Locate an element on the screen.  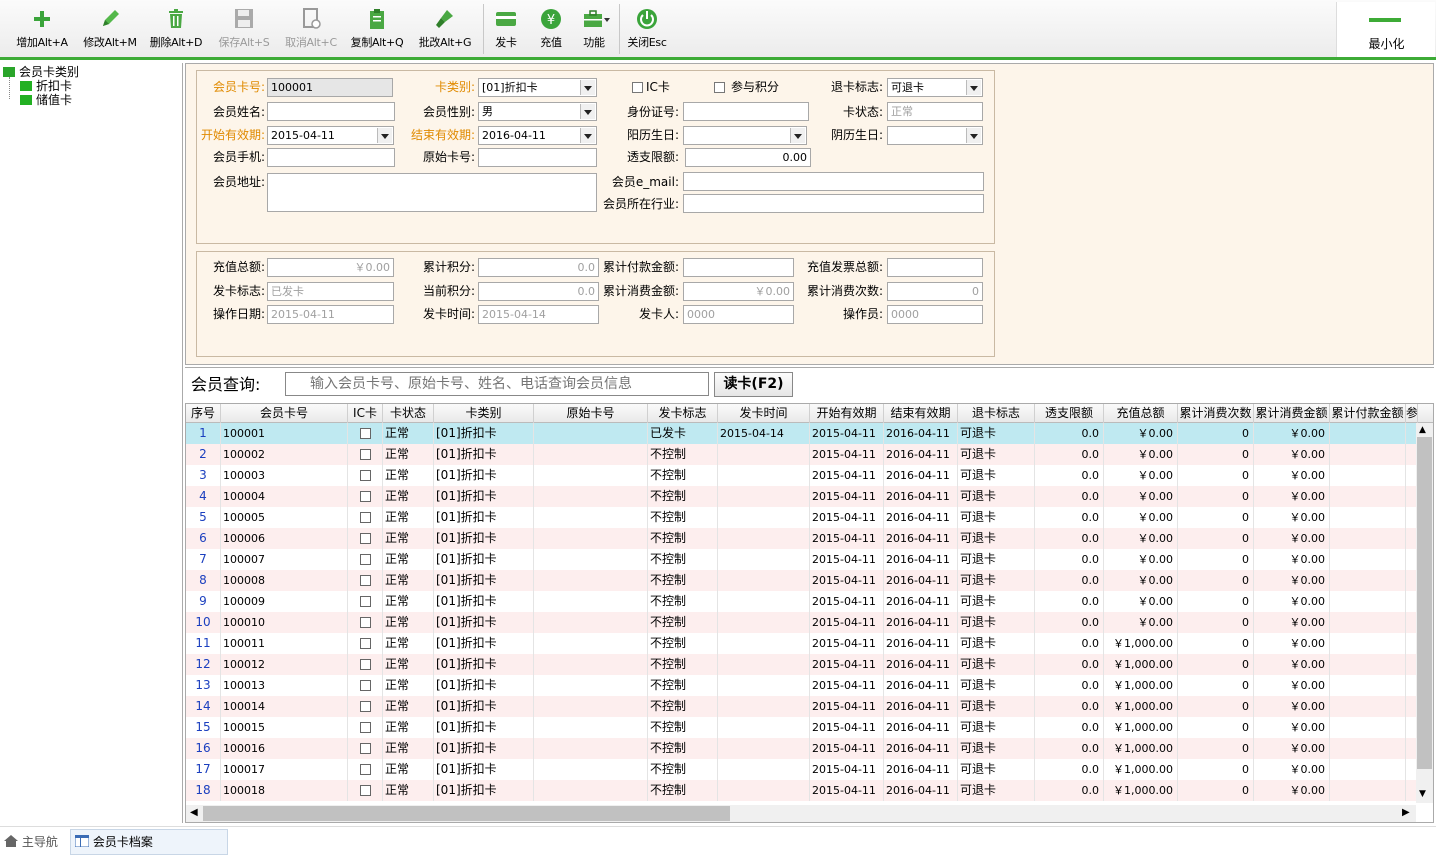
card-type-select: [01]折扣卡 is located at coordinates (537, 87).